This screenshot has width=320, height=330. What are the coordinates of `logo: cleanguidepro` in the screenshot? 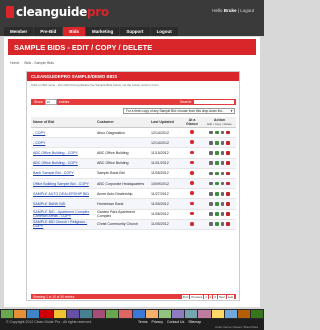 It's located at (57, 12).